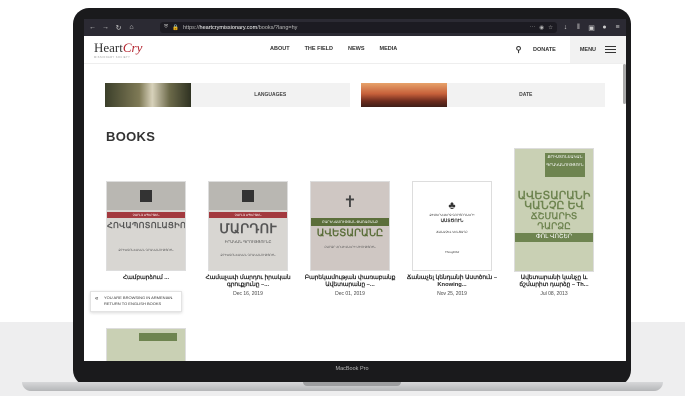 The image size is (685, 396). What do you see at coordinates (550, 28) in the screenshot?
I see `star-icon: ☆` at bounding box center [550, 28].